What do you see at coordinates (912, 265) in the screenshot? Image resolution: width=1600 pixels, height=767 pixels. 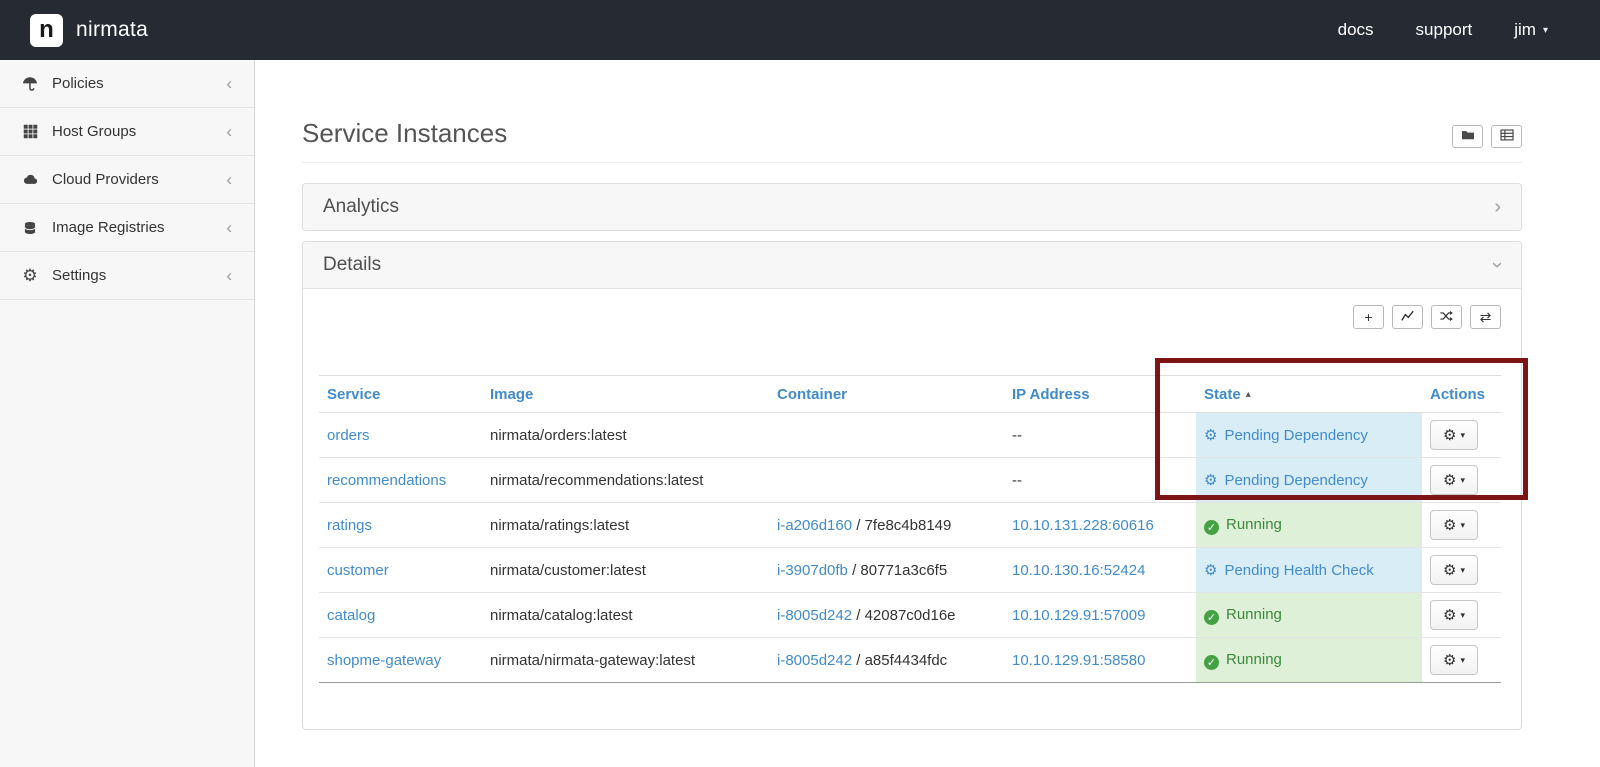 I see `details-panel-header: Details ›` at bounding box center [912, 265].